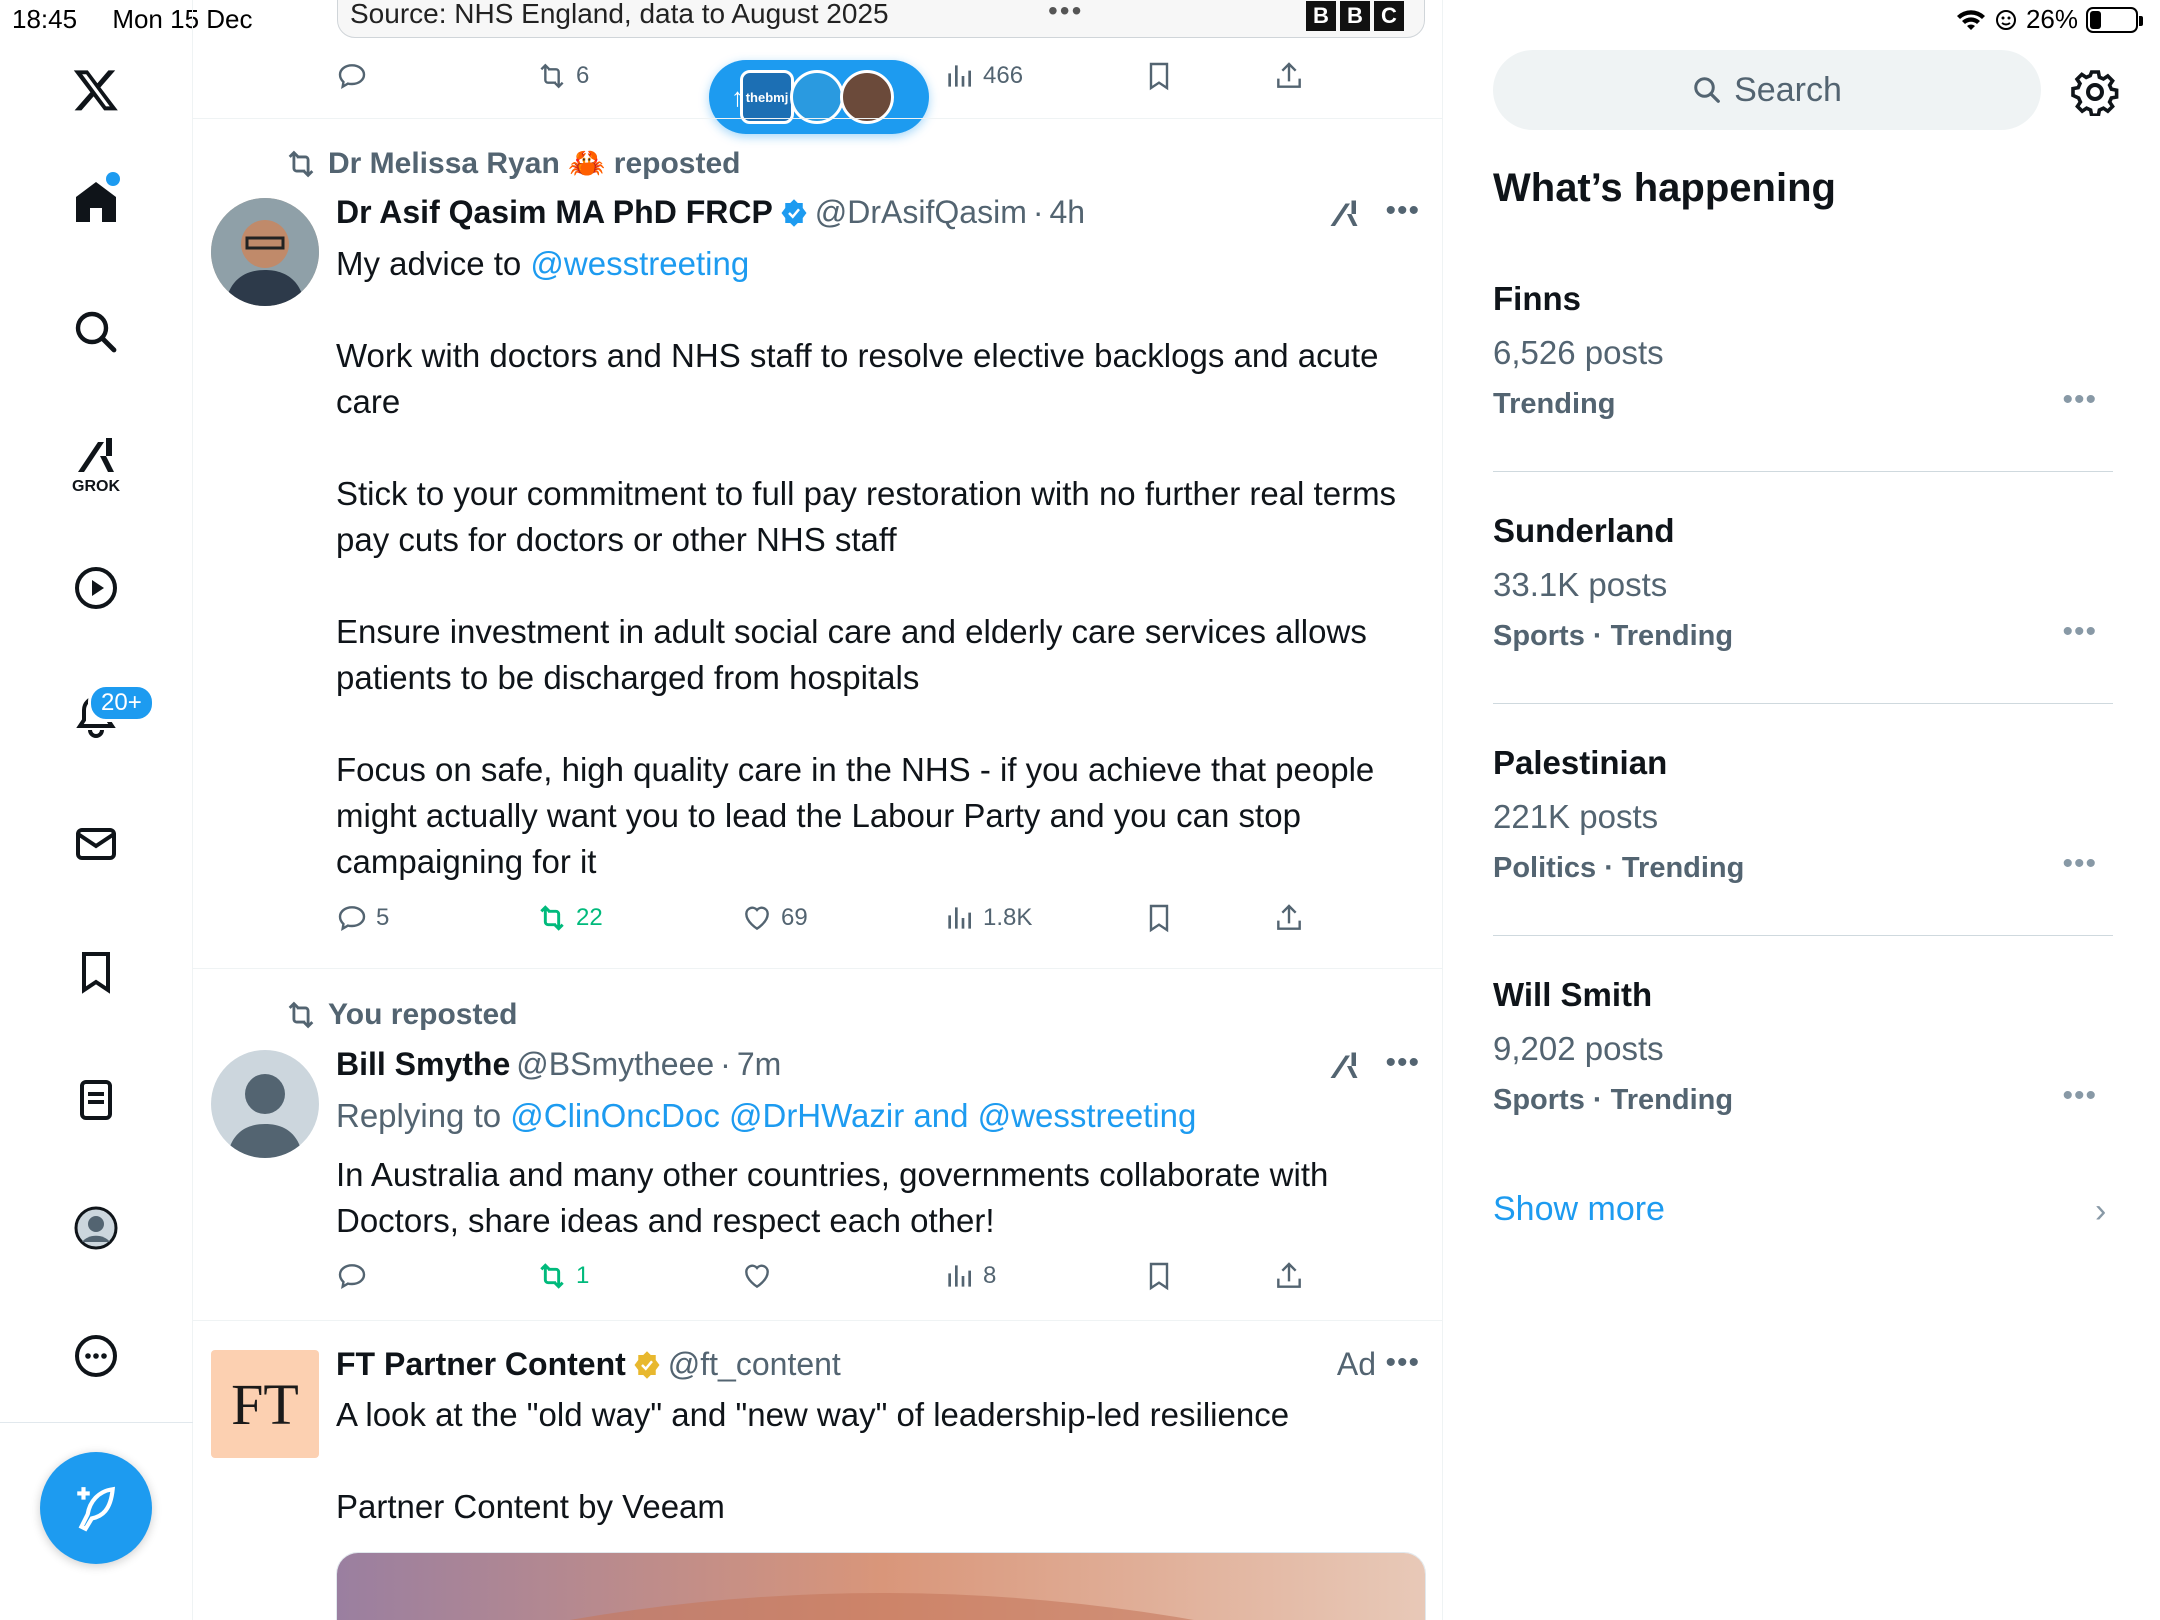  What do you see at coordinates (383, 917) in the screenshot?
I see `reply-count: 5` at bounding box center [383, 917].